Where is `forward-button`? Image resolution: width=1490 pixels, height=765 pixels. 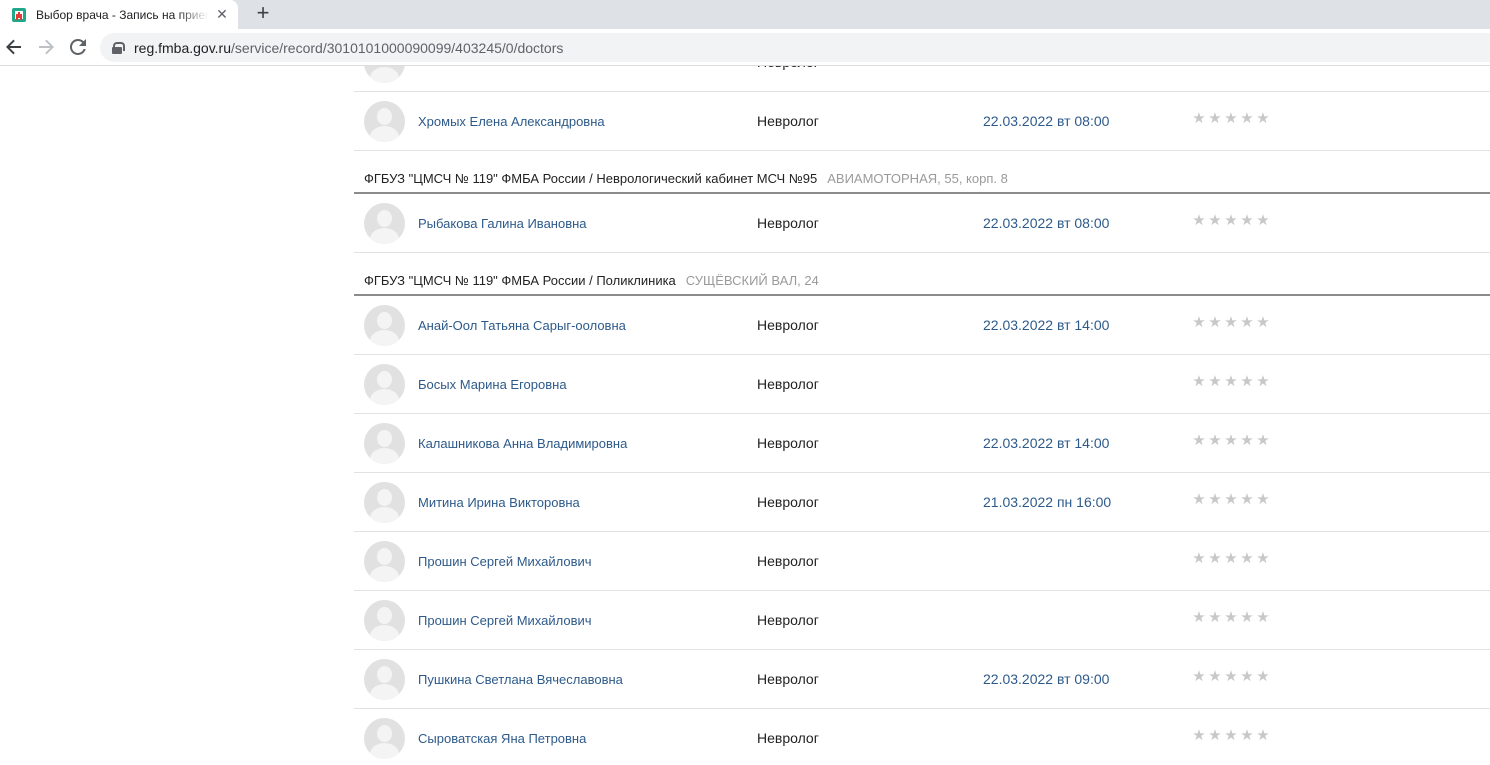
forward-button is located at coordinates (46, 47).